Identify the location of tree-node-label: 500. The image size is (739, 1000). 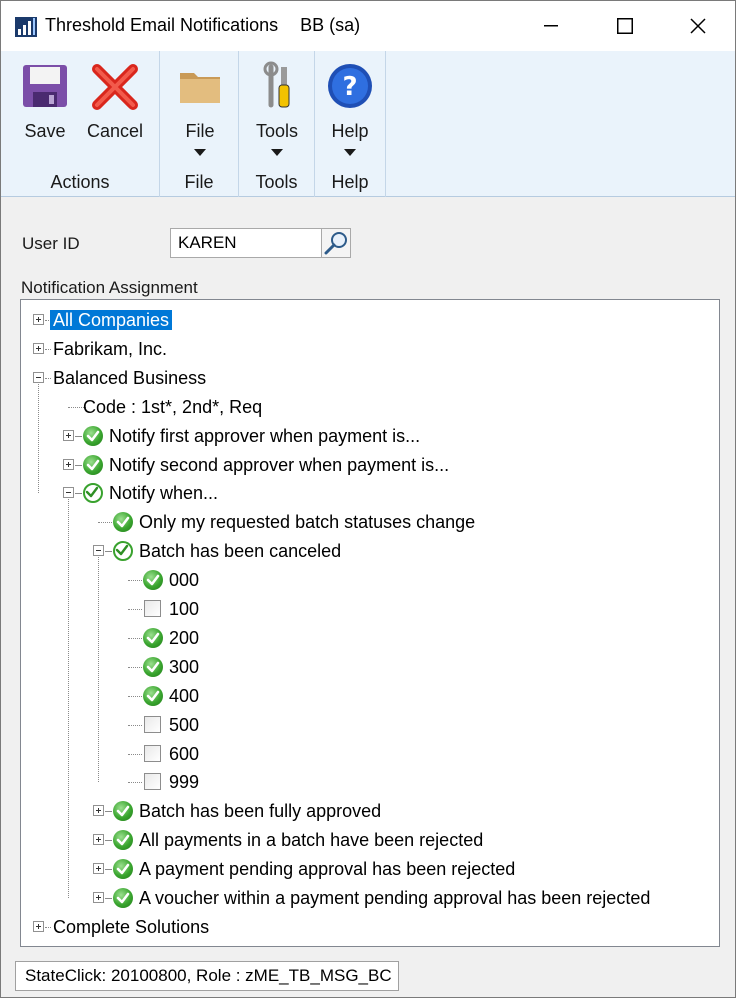
(184, 724).